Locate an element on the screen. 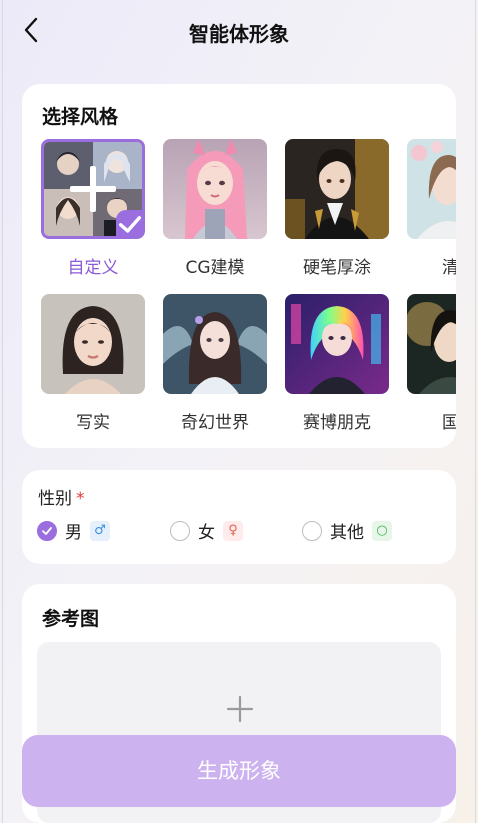 The width and height of the screenshot is (478, 823). style-item-chinese: 国风 is located at coordinates (431, 363).